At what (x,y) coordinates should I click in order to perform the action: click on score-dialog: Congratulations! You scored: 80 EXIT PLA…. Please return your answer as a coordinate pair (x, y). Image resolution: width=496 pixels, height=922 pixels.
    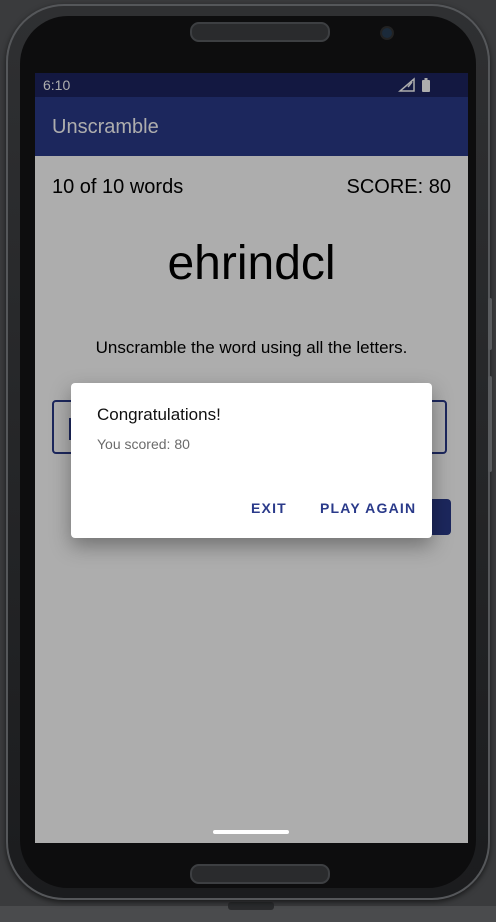
    Looking at the image, I should click on (251, 460).